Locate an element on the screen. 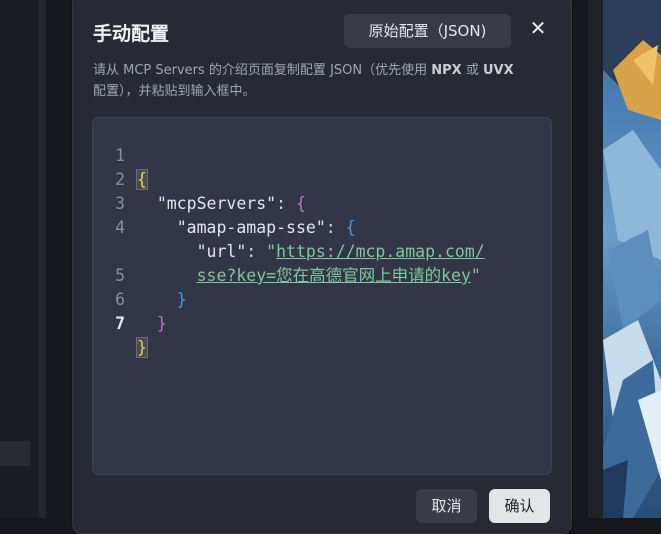 The width and height of the screenshot is (661, 534). description-suffix: 配置），并粘贴到输入框中。 is located at coordinates (174, 91).